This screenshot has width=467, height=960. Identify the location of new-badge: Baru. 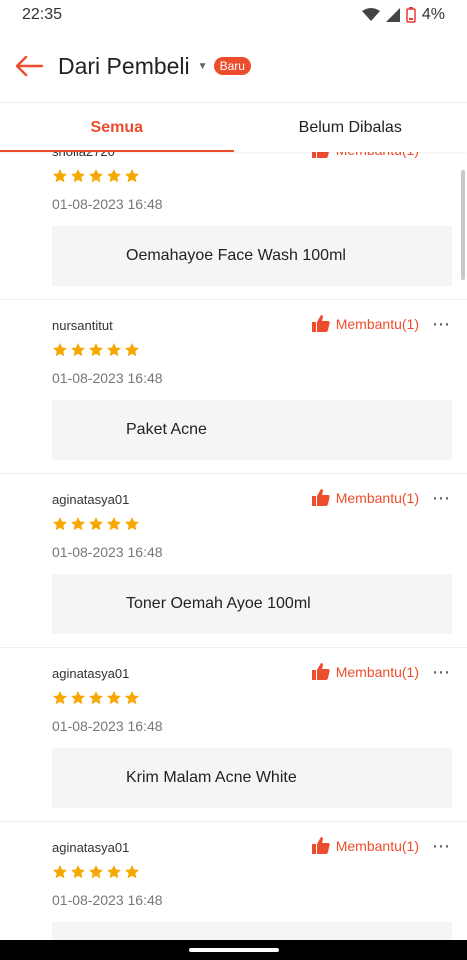
(232, 66).